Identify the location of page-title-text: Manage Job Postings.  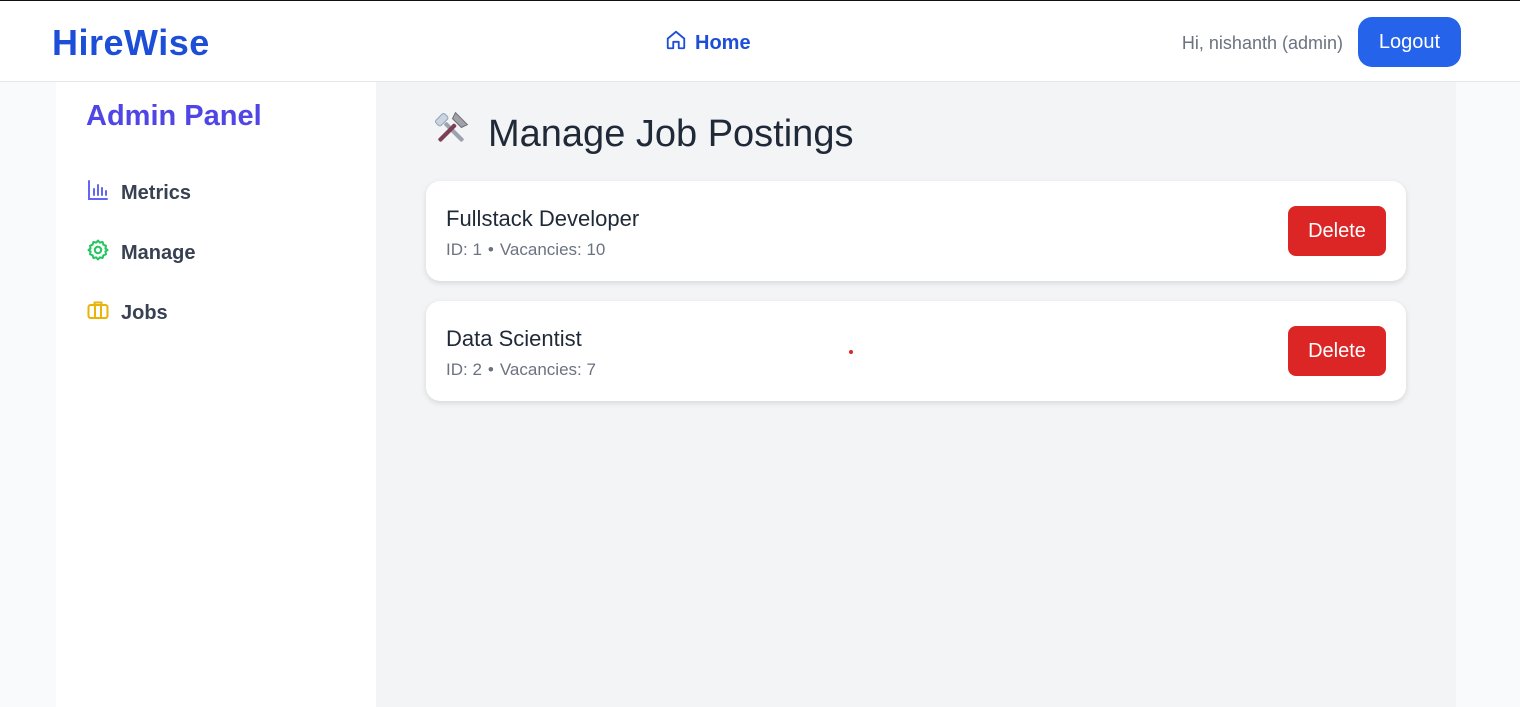
(671, 133).